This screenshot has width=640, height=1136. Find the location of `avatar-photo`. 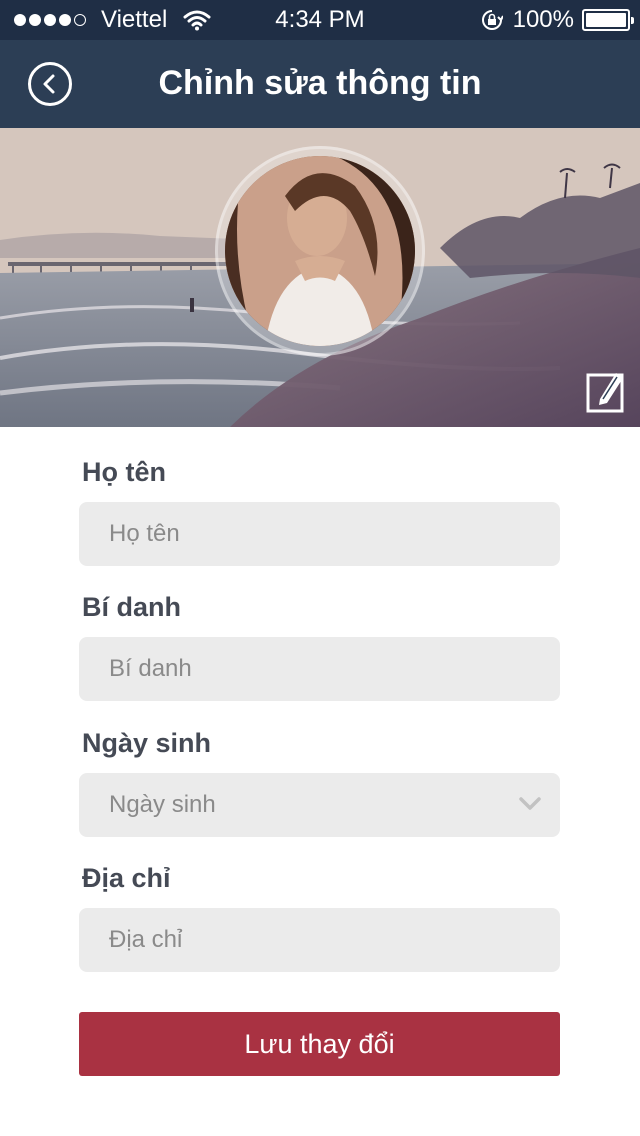

avatar-photo is located at coordinates (320, 251).